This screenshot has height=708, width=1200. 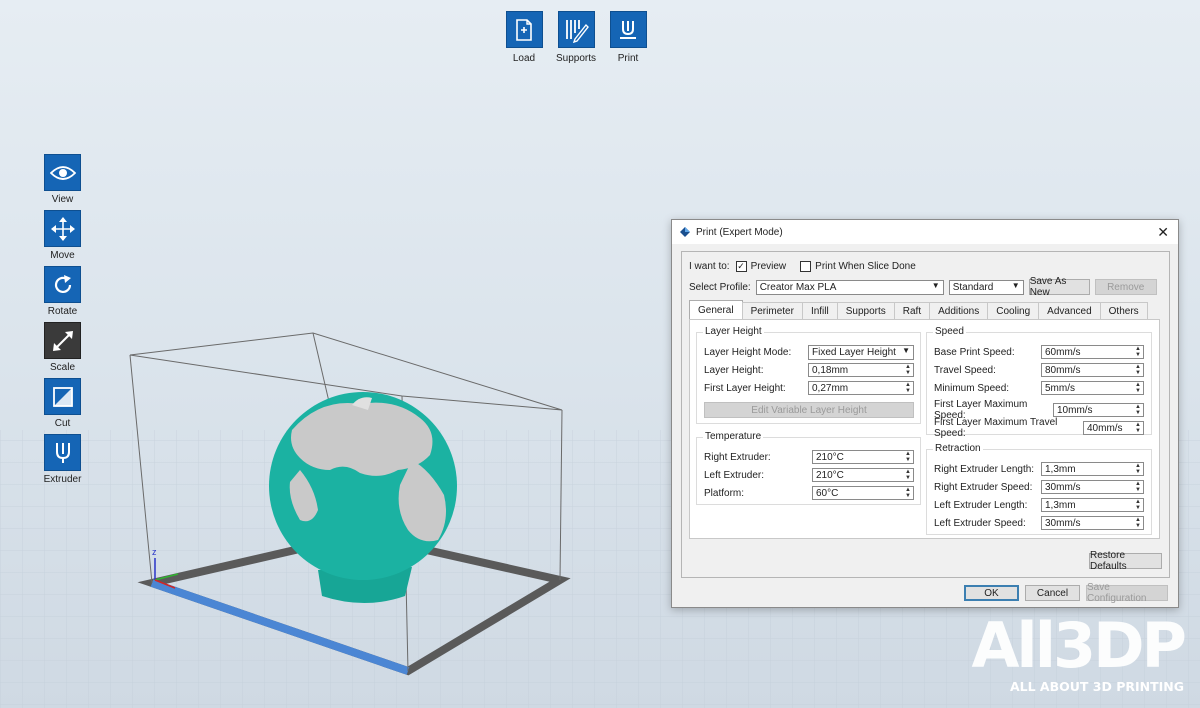 I want to click on restore-defaults-button: Restore Defaults, so click(x=1125, y=561).